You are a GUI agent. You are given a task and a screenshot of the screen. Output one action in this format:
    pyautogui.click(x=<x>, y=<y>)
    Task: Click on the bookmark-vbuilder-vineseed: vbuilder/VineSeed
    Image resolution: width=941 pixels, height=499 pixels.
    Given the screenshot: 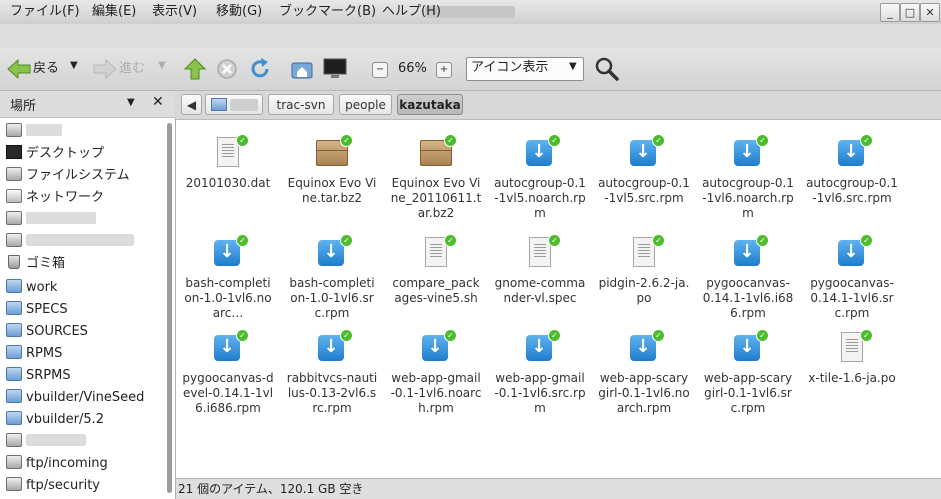 What is the action you would take?
    pyautogui.click(x=75, y=398)
    